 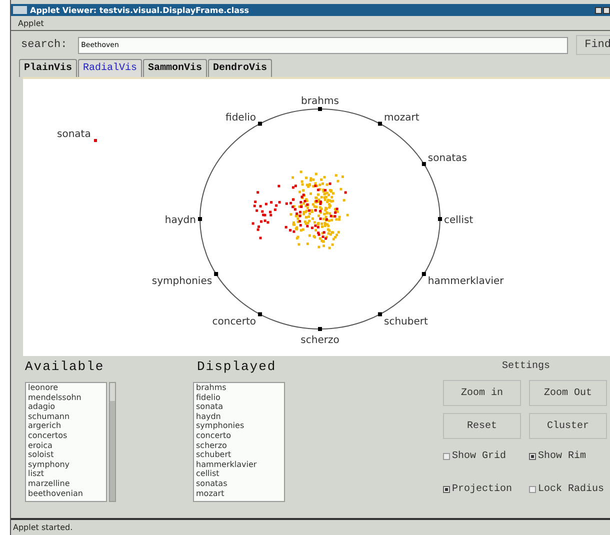 What do you see at coordinates (66, 407) in the screenshot?
I see `list-item: adagio` at bounding box center [66, 407].